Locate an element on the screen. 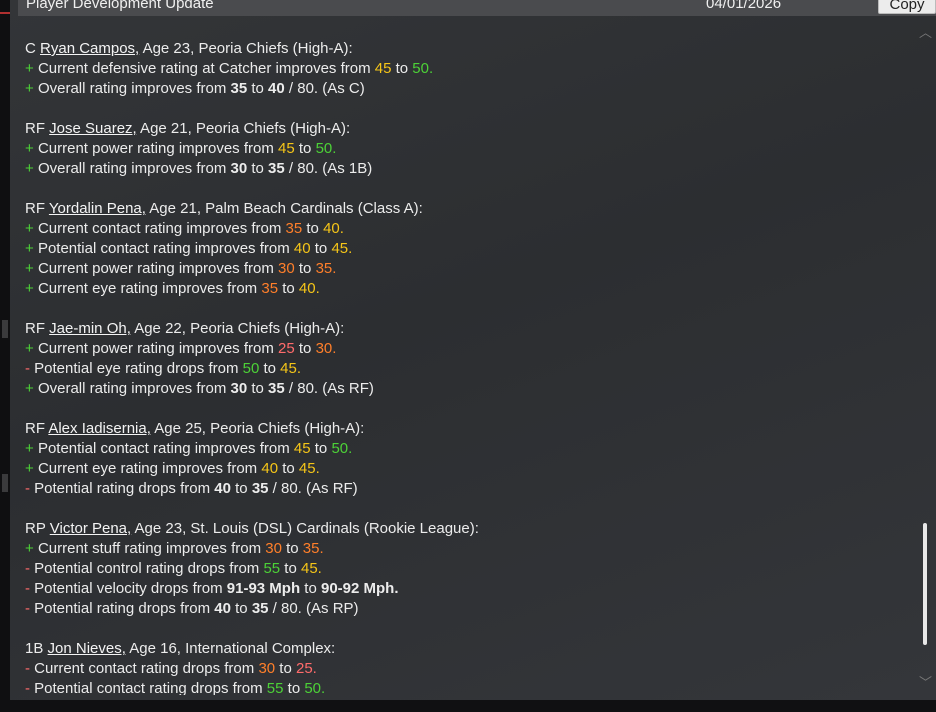  change-value-bold: 91-93 Mph is located at coordinates (263, 588).